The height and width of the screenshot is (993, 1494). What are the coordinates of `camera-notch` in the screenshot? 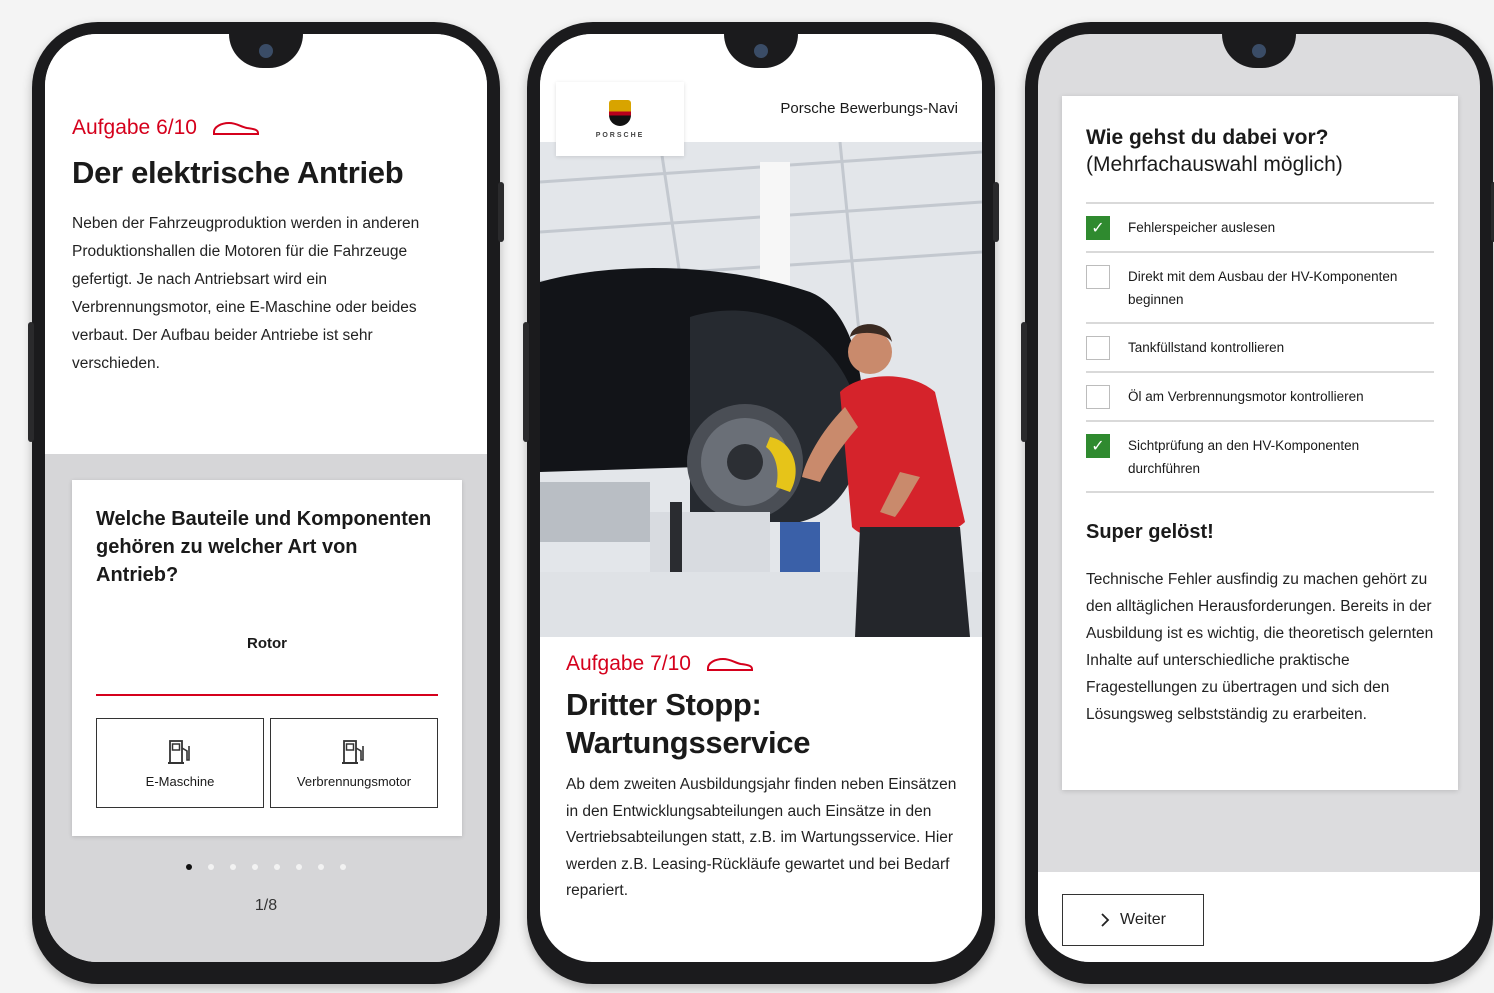 It's located at (1259, 51).